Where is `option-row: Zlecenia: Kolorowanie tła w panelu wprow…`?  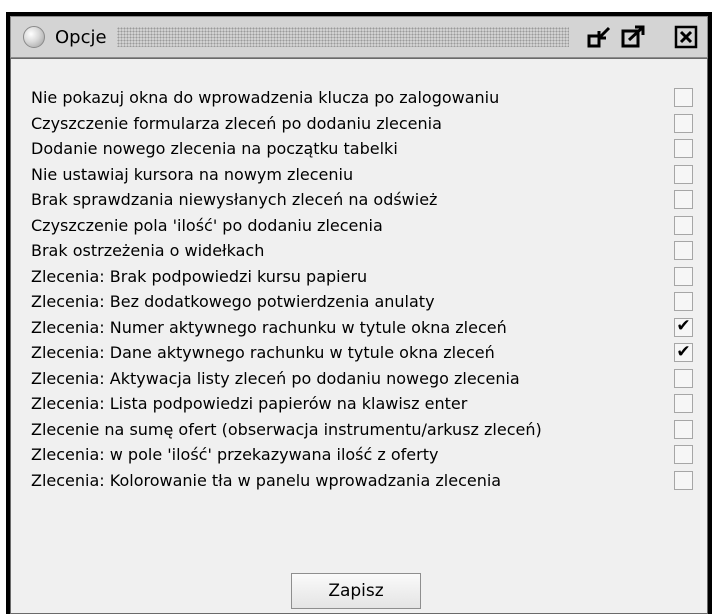 option-row: Zlecenia: Kolorowanie tła w panelu wprow… is located at coordinates (365, 481).